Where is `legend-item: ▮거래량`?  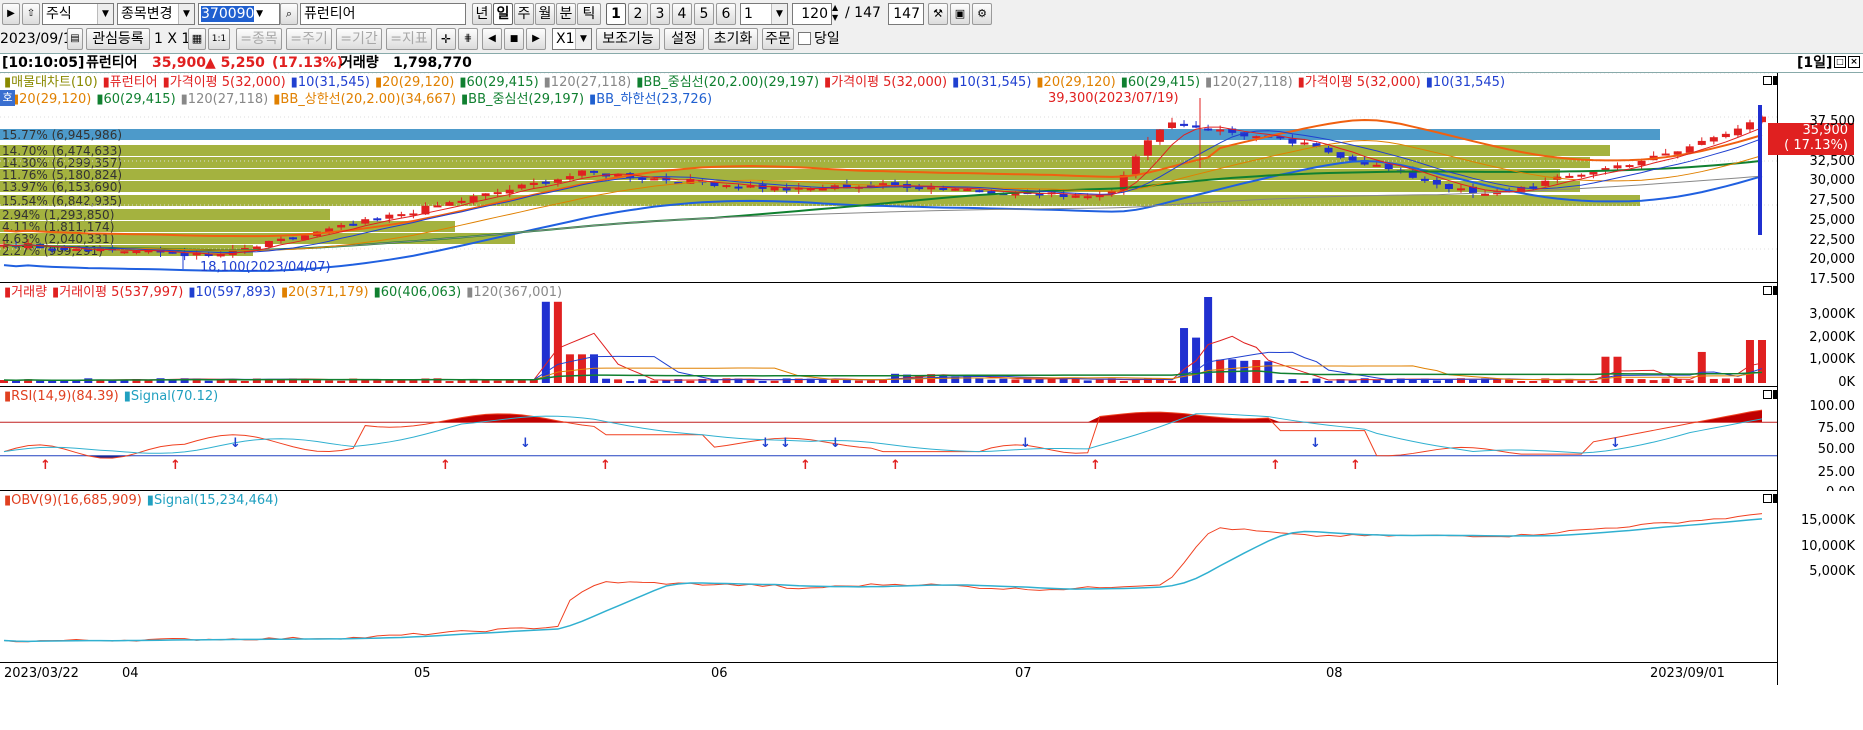 legend-item: ▮거래량 is located at coordinates (25, 292).